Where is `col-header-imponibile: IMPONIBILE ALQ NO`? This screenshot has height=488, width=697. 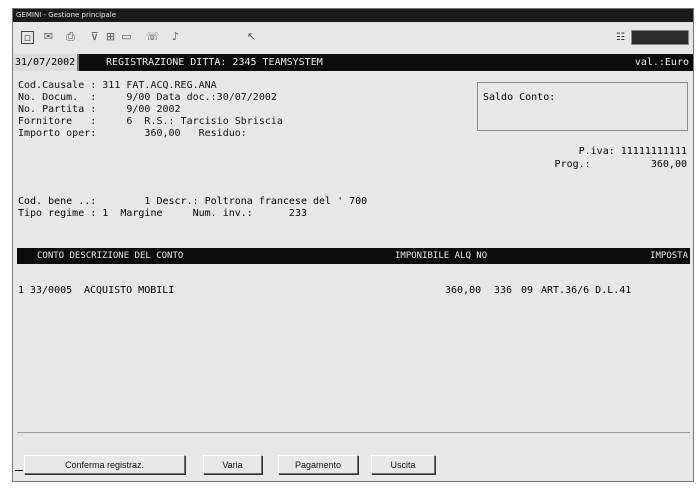 col-header-imponibile: IMPONIBILE ALQ NO is located at coordinates (441, 256).